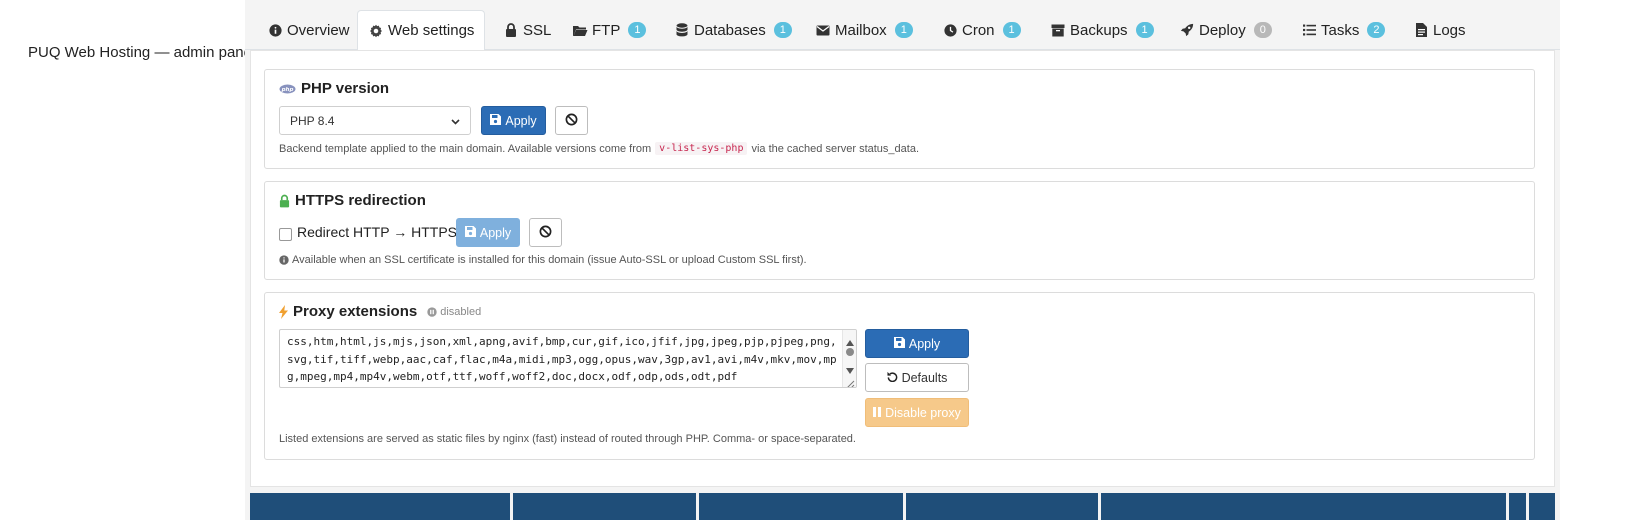 Image resolution: width=1632 pixels, height=520 pixels. I want to click on count-badge: 0, so click(1262, 30).